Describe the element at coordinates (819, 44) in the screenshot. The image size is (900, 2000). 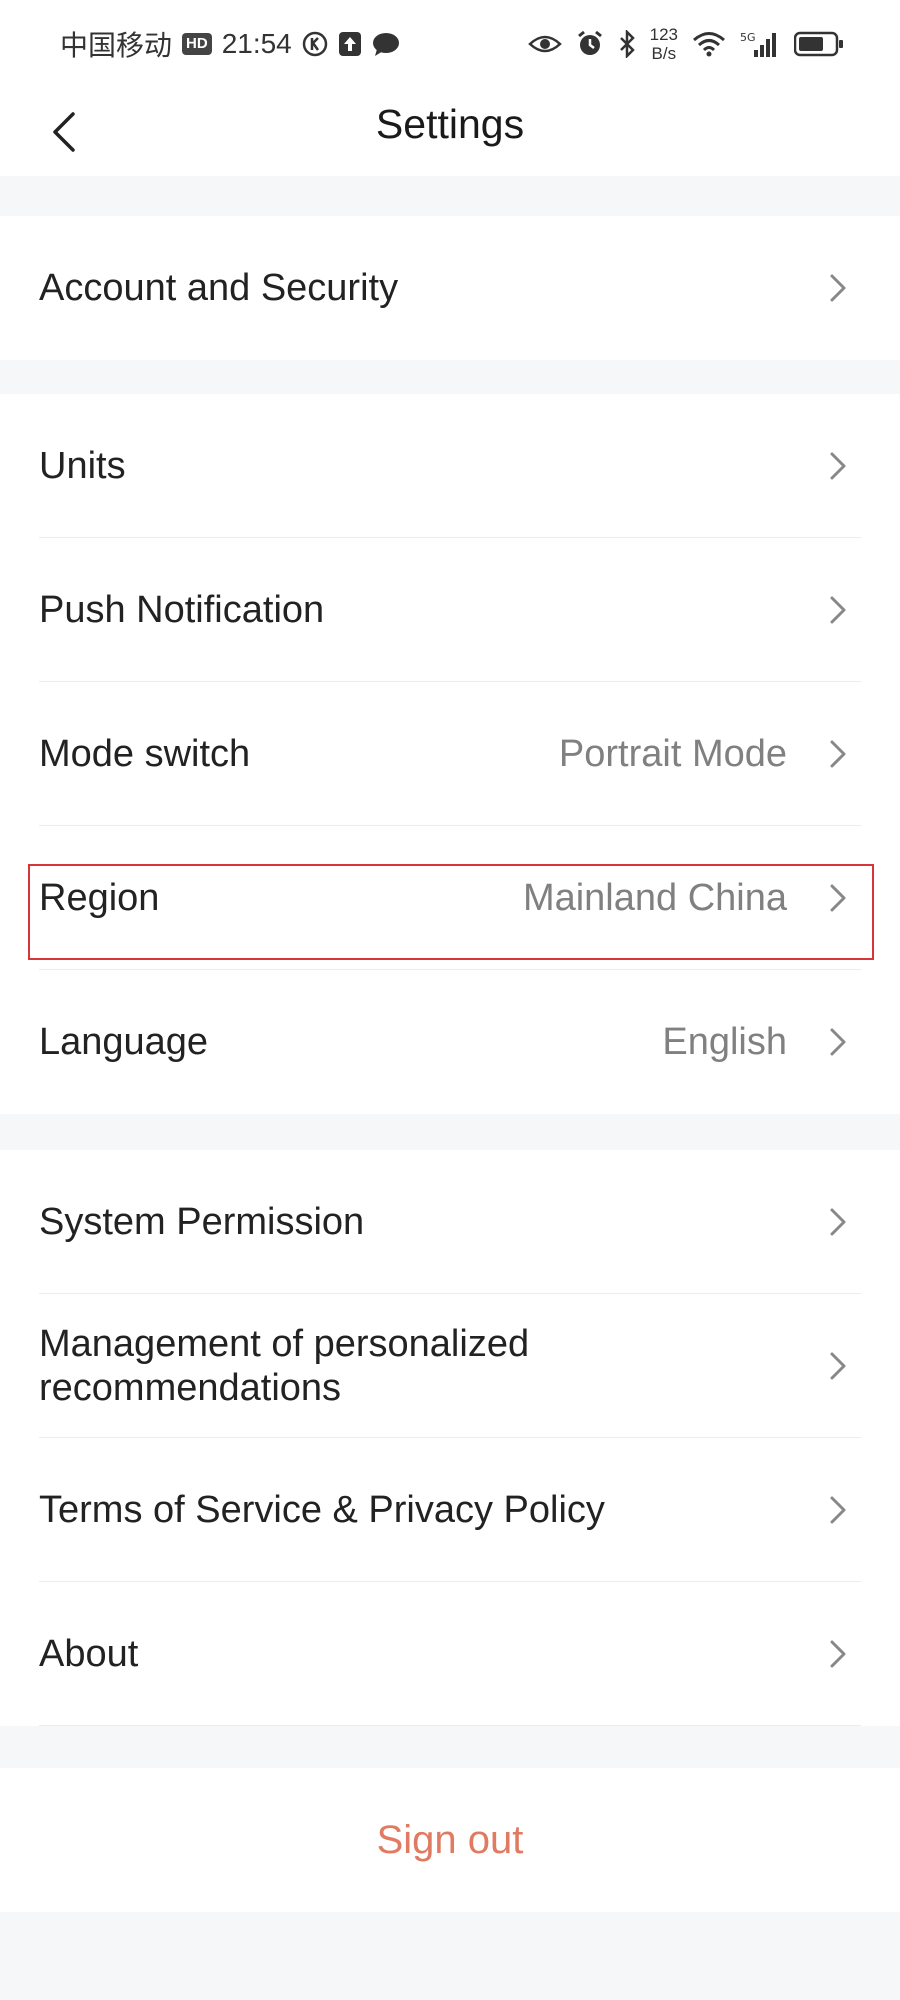
I see `battery-icon` at that location.